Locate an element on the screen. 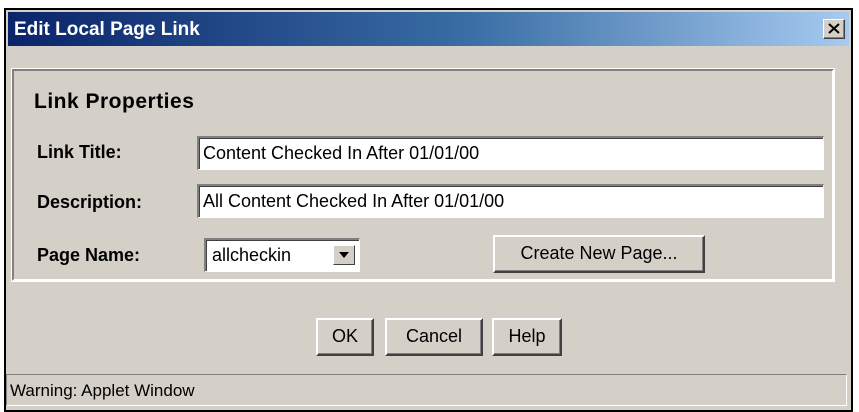 The width and height of the screenshot is (859, 412). dropdown-button is located at coordinates (344, 255).